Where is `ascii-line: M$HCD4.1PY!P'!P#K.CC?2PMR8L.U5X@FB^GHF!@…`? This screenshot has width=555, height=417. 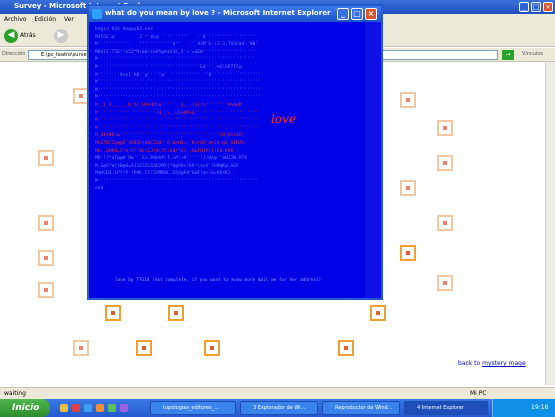 ascii-line: M$HCD4.1PY!P'!P#K.CC?2PMR8L.U5X@FB^GHF!@… is located at coordinates (166, 174).